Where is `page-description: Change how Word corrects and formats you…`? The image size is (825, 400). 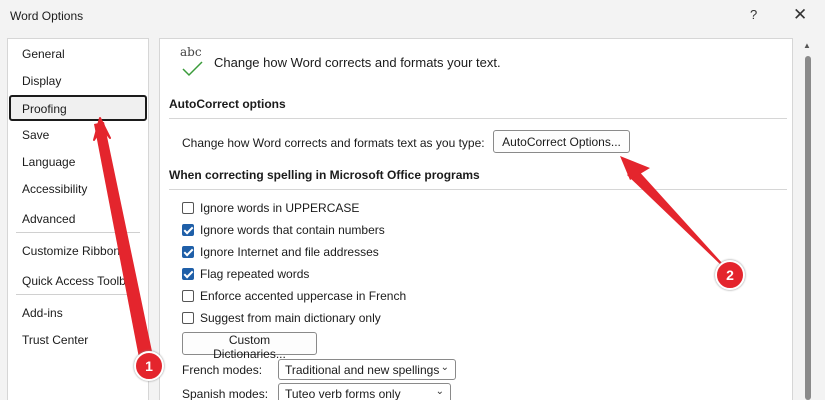 page-description: Change how Word corrects and formats you… is located at coordinates (357, 62).